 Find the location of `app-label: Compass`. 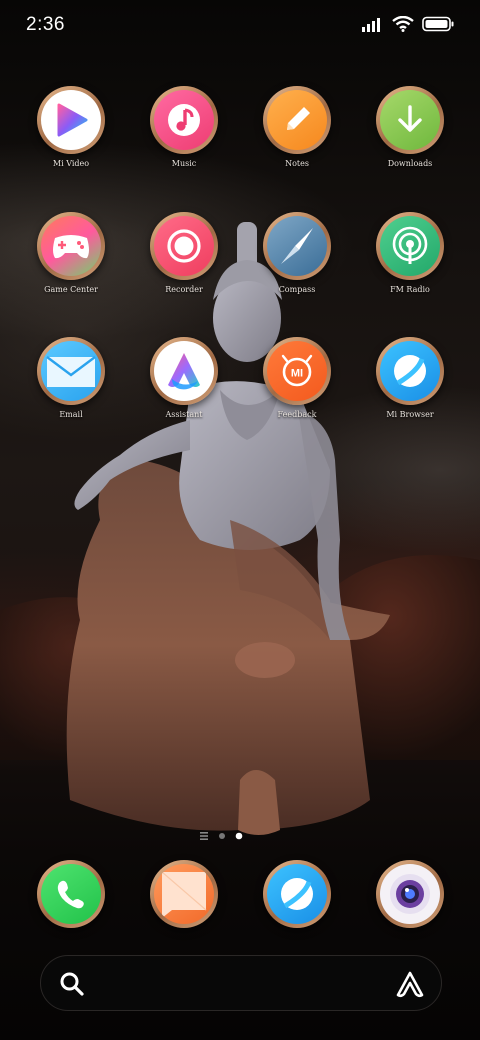

app-label: Compass is located at coordinates (297, 289).